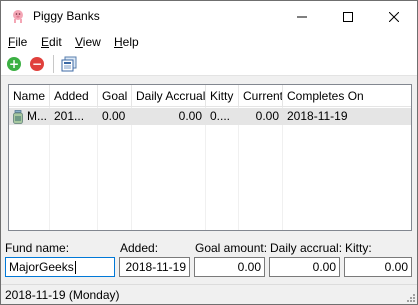 This screenshot has height=305, width=418. Describe the element at coordinates (229, 267) in the screenshot. I see `goal-amount-input: 0.00` at that location.